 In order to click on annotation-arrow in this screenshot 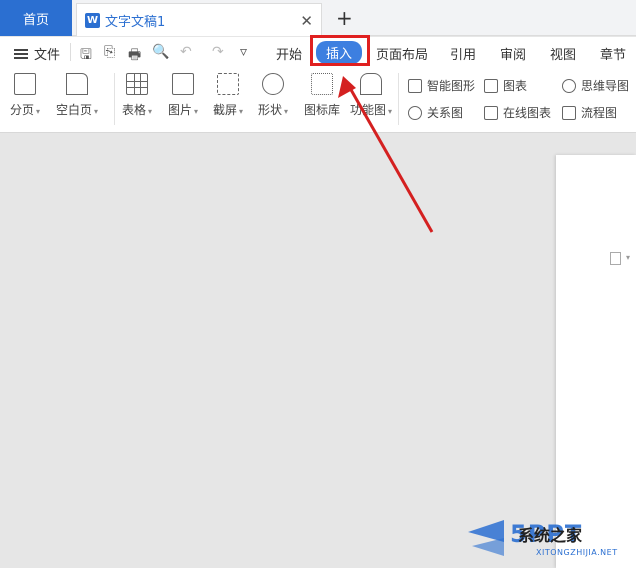, I will do `click(386, 154)`.